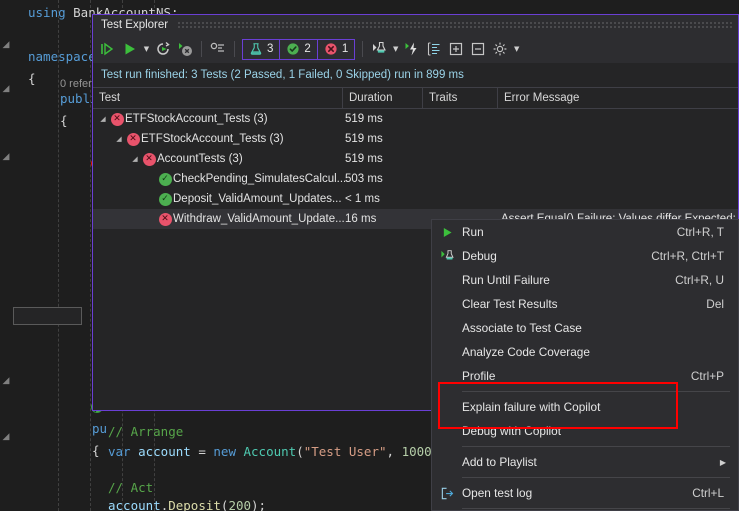  Describe the element at coordinates (699, 280) in the screenshot. I see `context-menu-shortcut: Ctrl+R, U` at that location.